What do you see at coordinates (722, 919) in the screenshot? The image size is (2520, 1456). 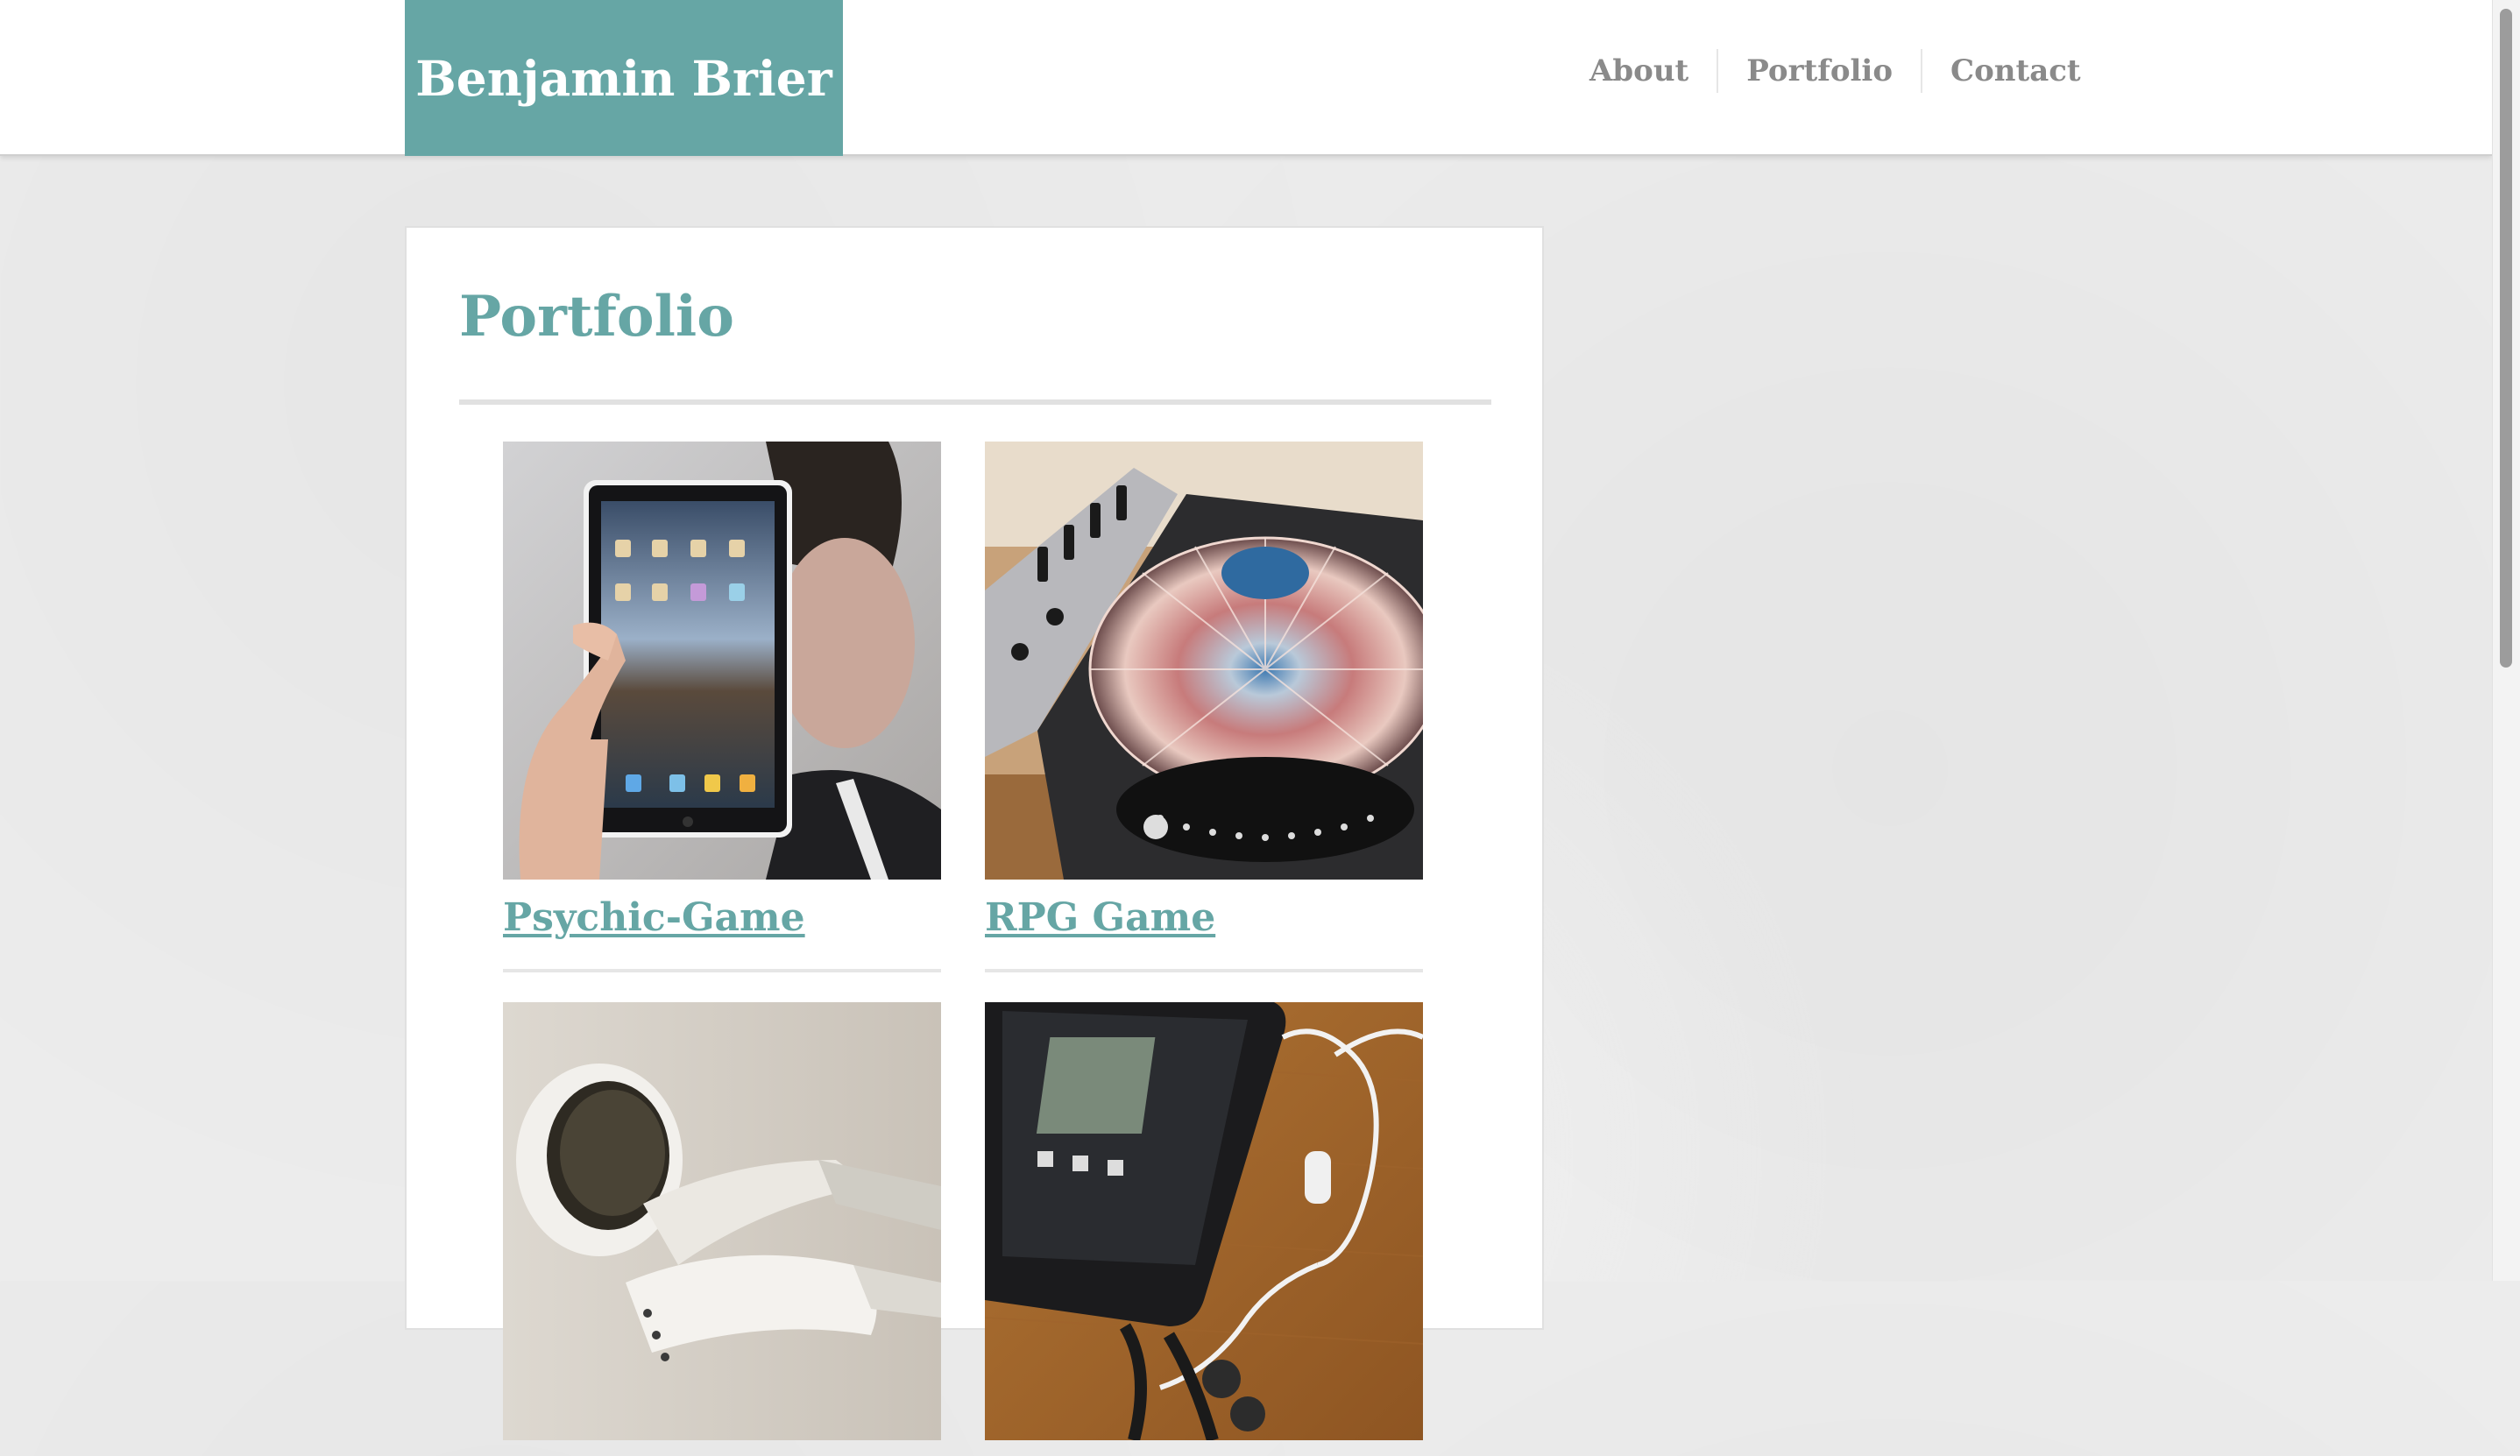 I see `portfolio-item-title: Psychic-Game` at bounding box center [722, 919].